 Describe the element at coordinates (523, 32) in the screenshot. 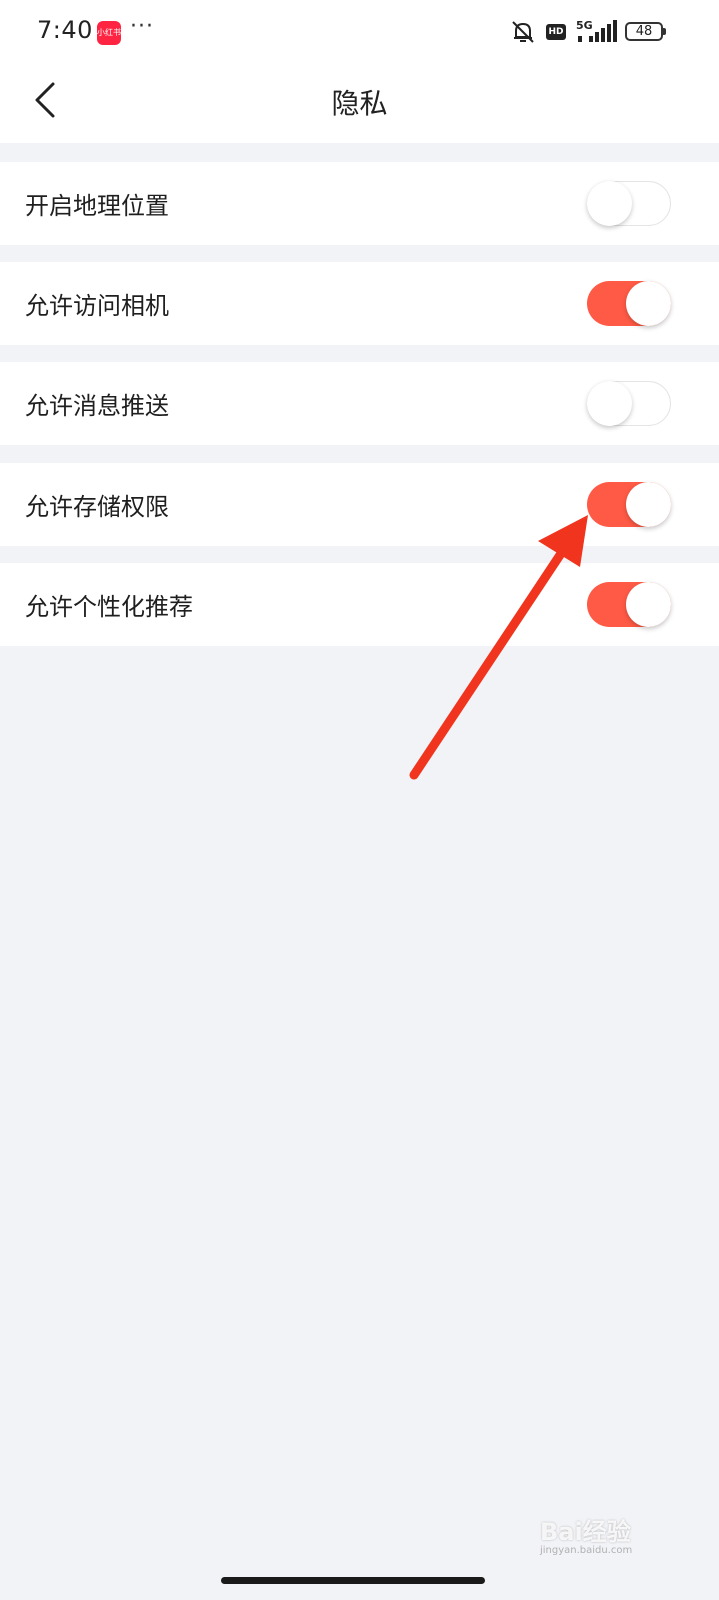

I see `mute-icon` at that location.